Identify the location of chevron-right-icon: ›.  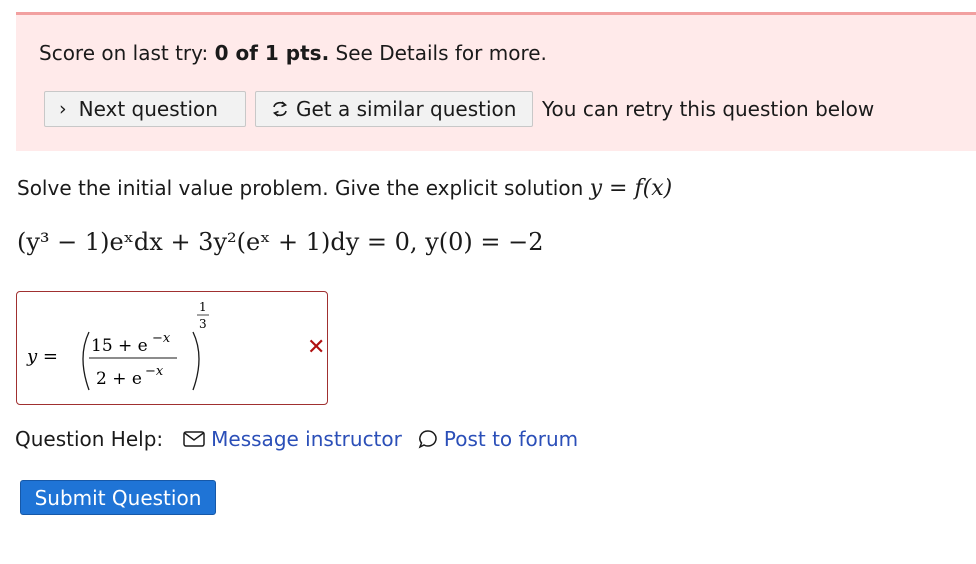
(63, 109).